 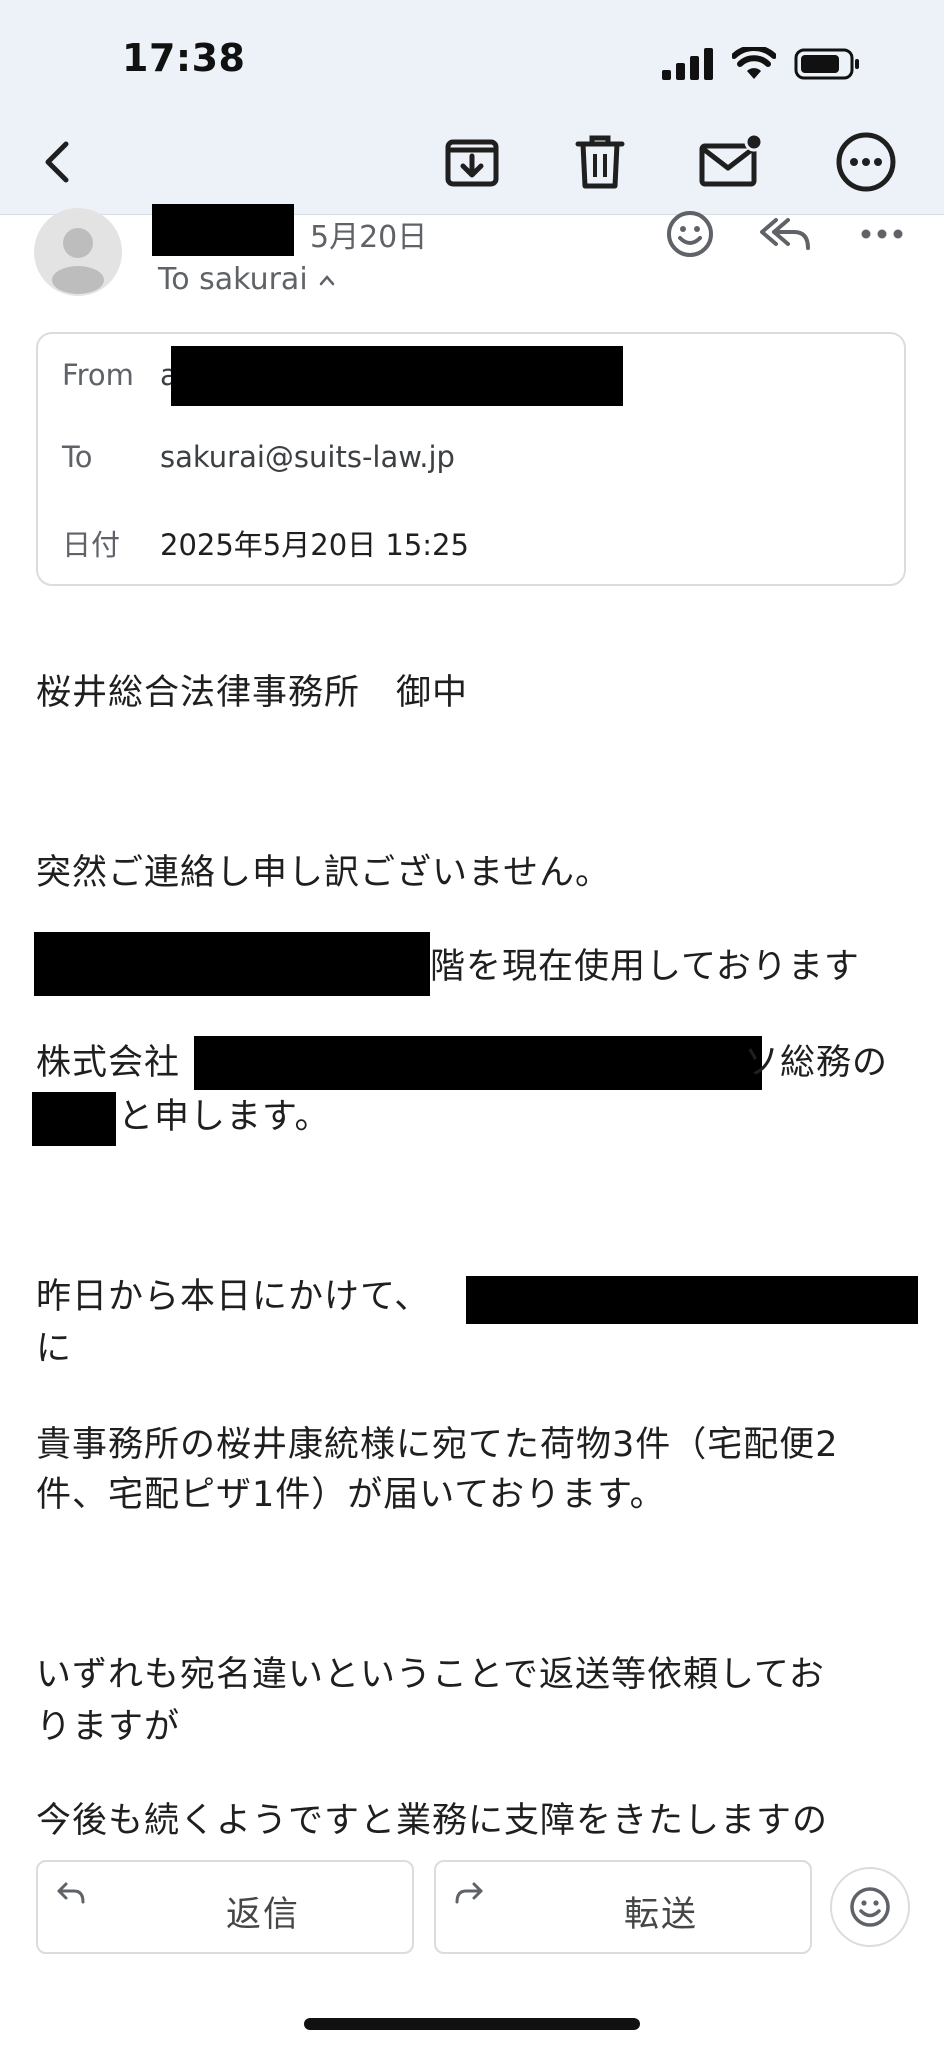 What do you see at coordinates (478, 1063) in the screenshot?
I see `redacted-company` at bounding box center [478, 1063].